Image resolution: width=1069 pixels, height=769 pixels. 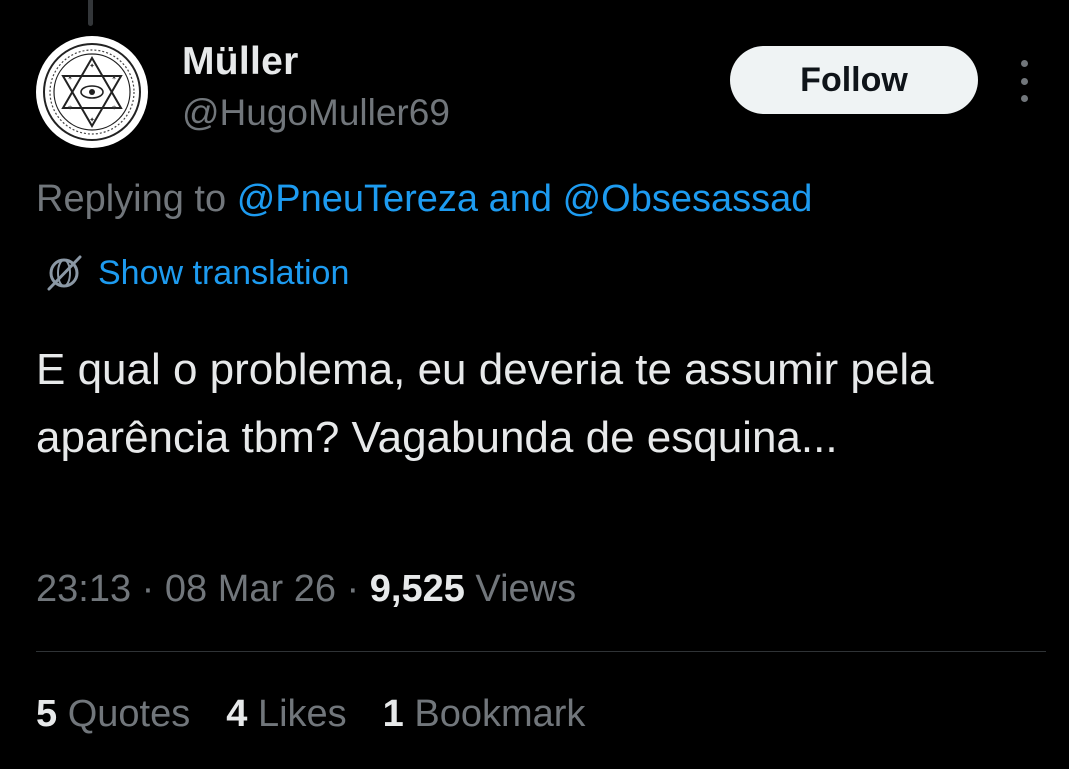 What do you see at coordinates (47, 714) in the screenshot?
I see `quotes-count: 5` at bounding box center [47, 714].